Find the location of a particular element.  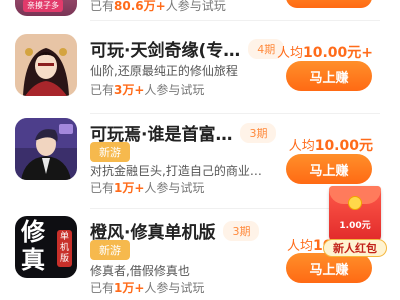

reward-text: 人均10.00元 is located at coordinates (331, 145).